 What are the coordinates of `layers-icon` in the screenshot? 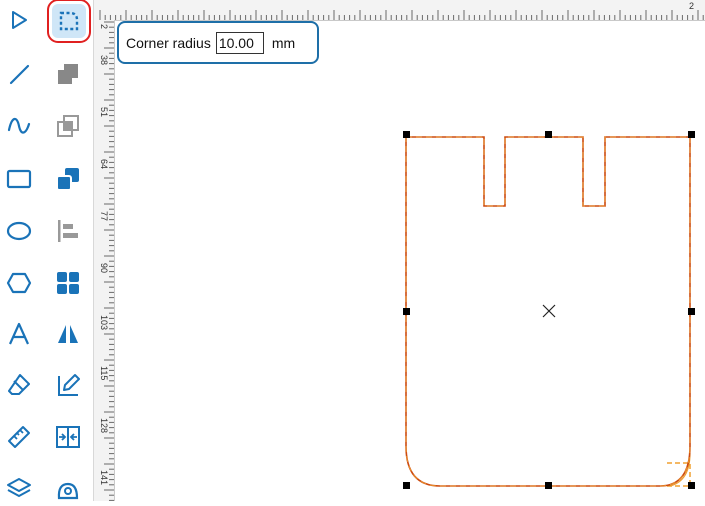 It's located at (19, 488).